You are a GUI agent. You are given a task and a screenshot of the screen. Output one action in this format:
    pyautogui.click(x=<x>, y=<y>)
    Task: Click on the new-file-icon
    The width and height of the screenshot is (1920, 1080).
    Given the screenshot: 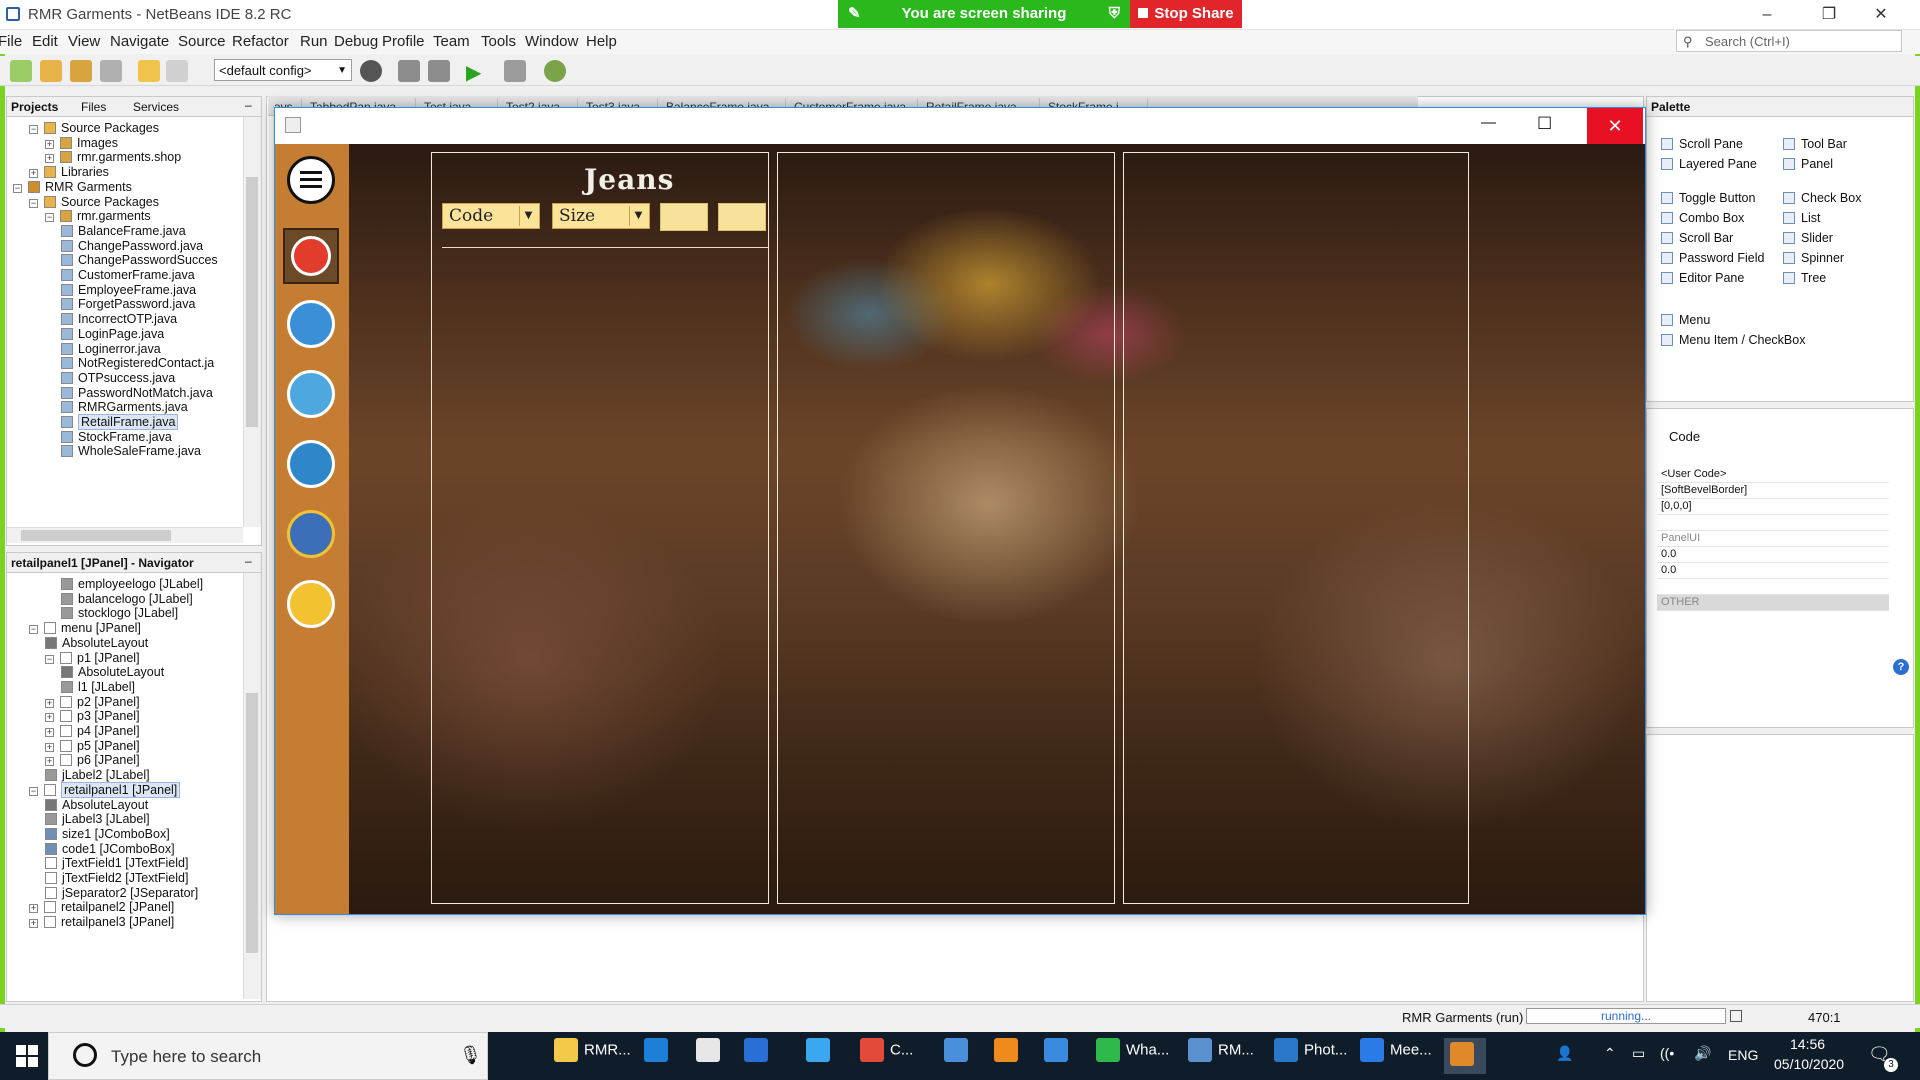 What is the action you would take?
    pyautogui.click(x=21, y=71)
    